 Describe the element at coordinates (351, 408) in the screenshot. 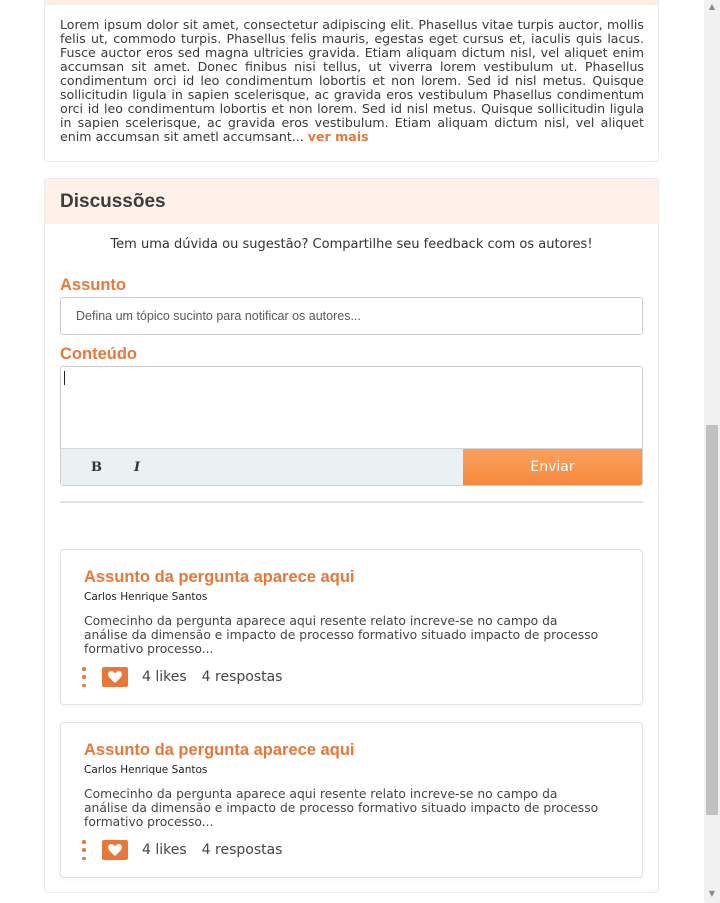

I see `content-textarea` at that location.